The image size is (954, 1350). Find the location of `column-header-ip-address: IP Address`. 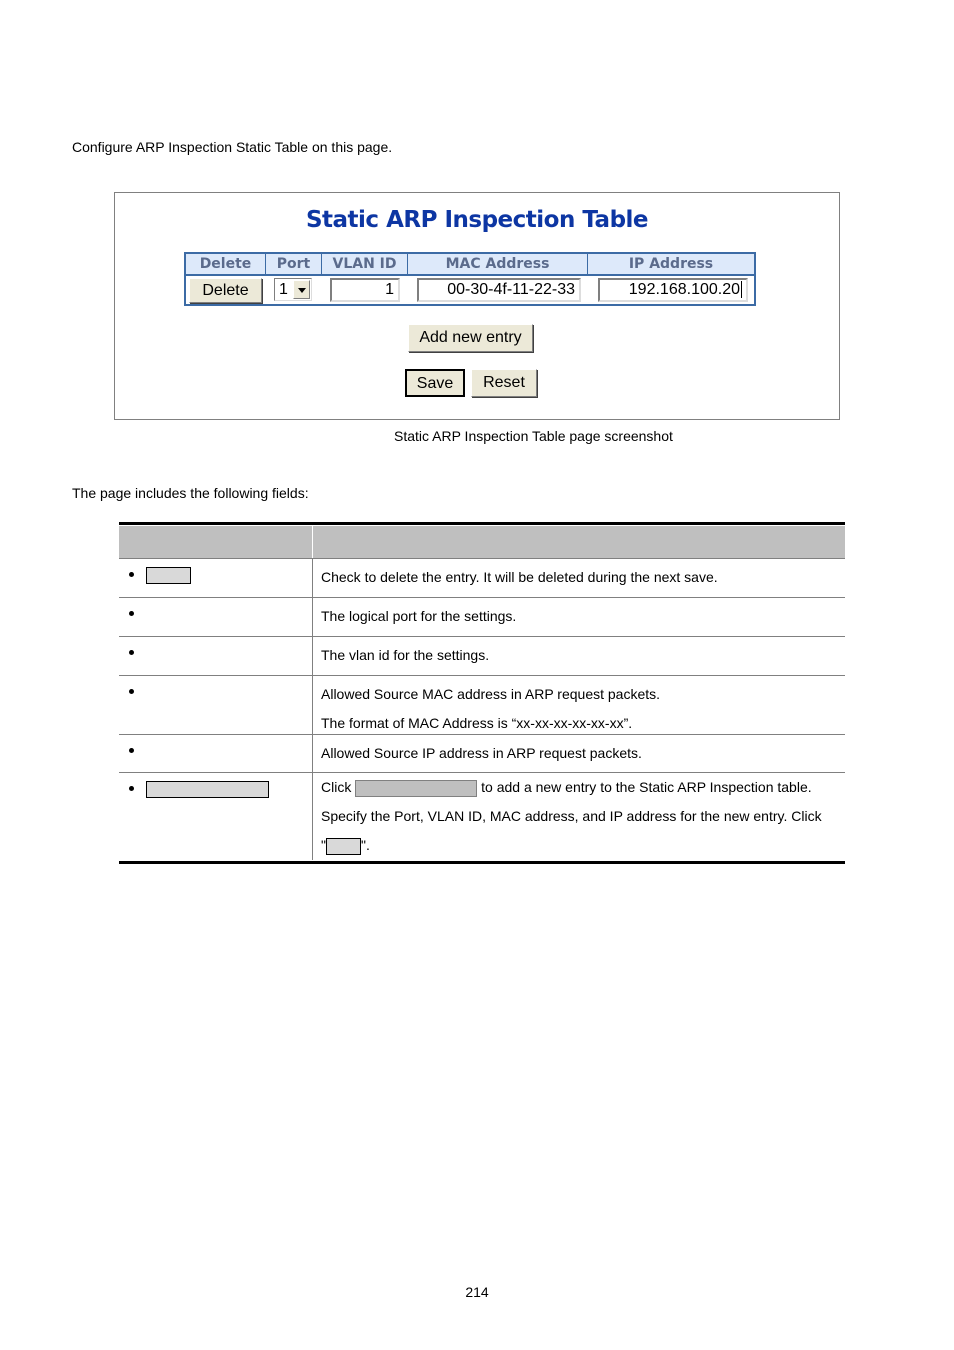

column-header-ip-address: IP Address is located at coordinates (671, 264).